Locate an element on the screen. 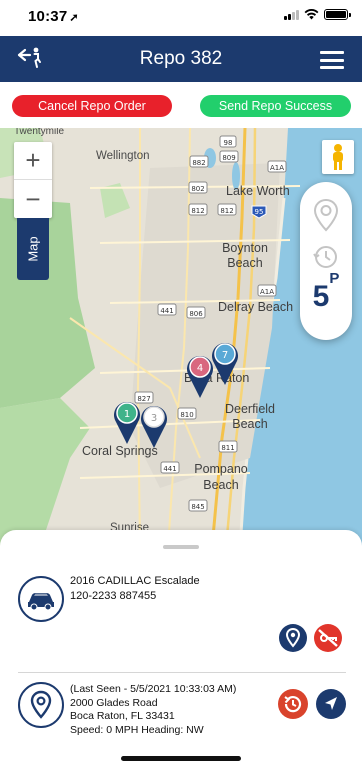 Image resolution: width=362 pixels, height=768 pixels. map-marker: 3 is located at coordinates (154, 426).